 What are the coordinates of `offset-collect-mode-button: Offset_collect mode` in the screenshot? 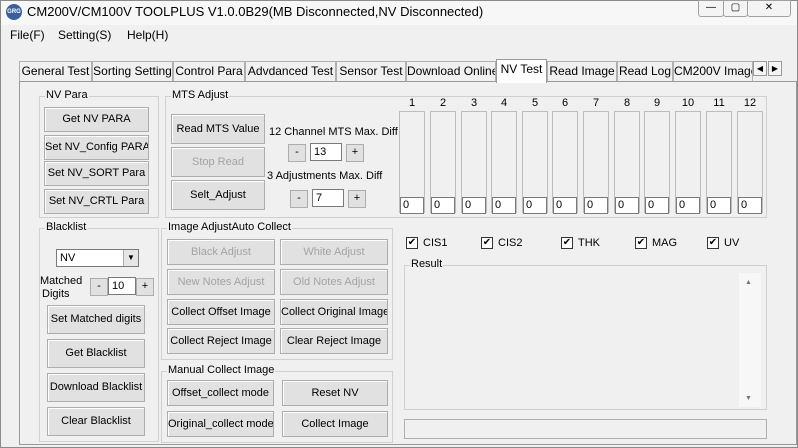 It's located at (220, 393).